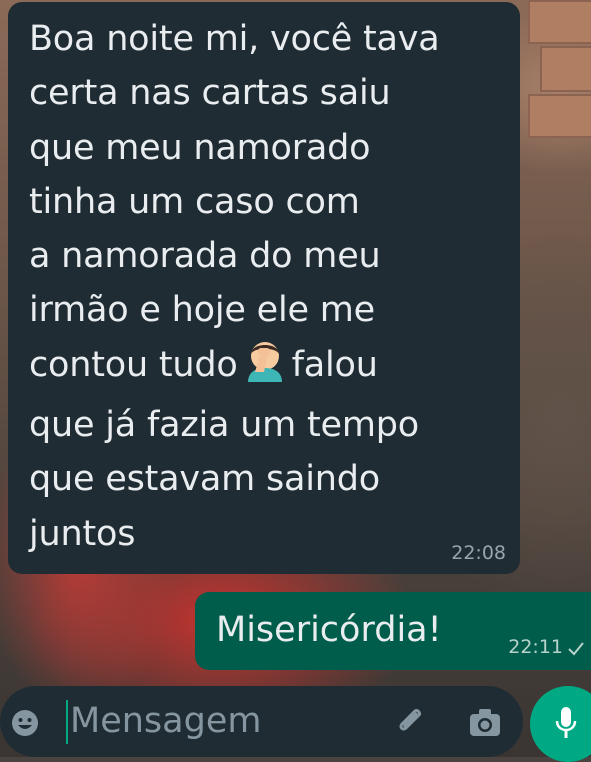 The image size is (591, 762). Describe the element at coordinates (265, 368) in the screenshot. I see `face-palm-emoji` at that location.